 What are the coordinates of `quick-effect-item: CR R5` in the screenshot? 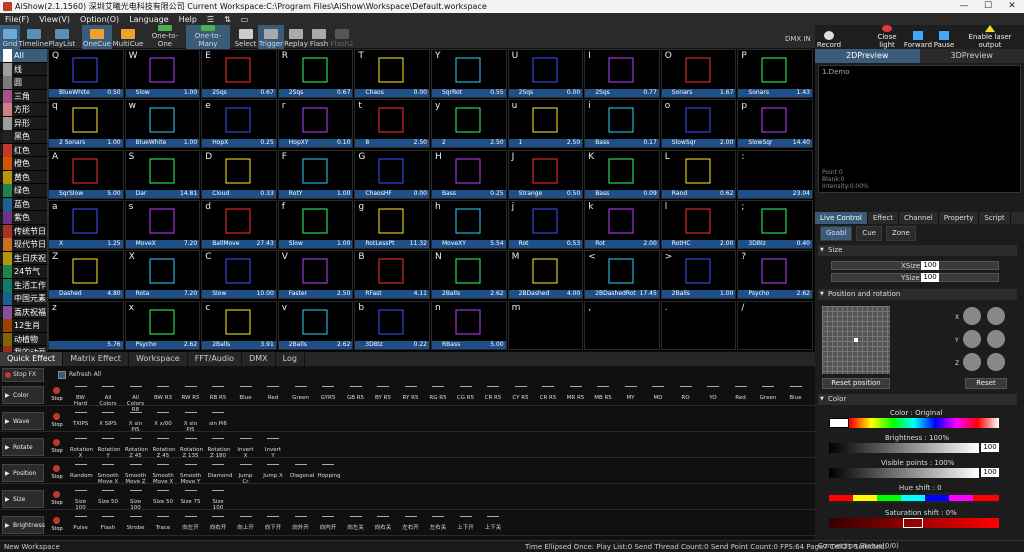 It's located at (548, 395).